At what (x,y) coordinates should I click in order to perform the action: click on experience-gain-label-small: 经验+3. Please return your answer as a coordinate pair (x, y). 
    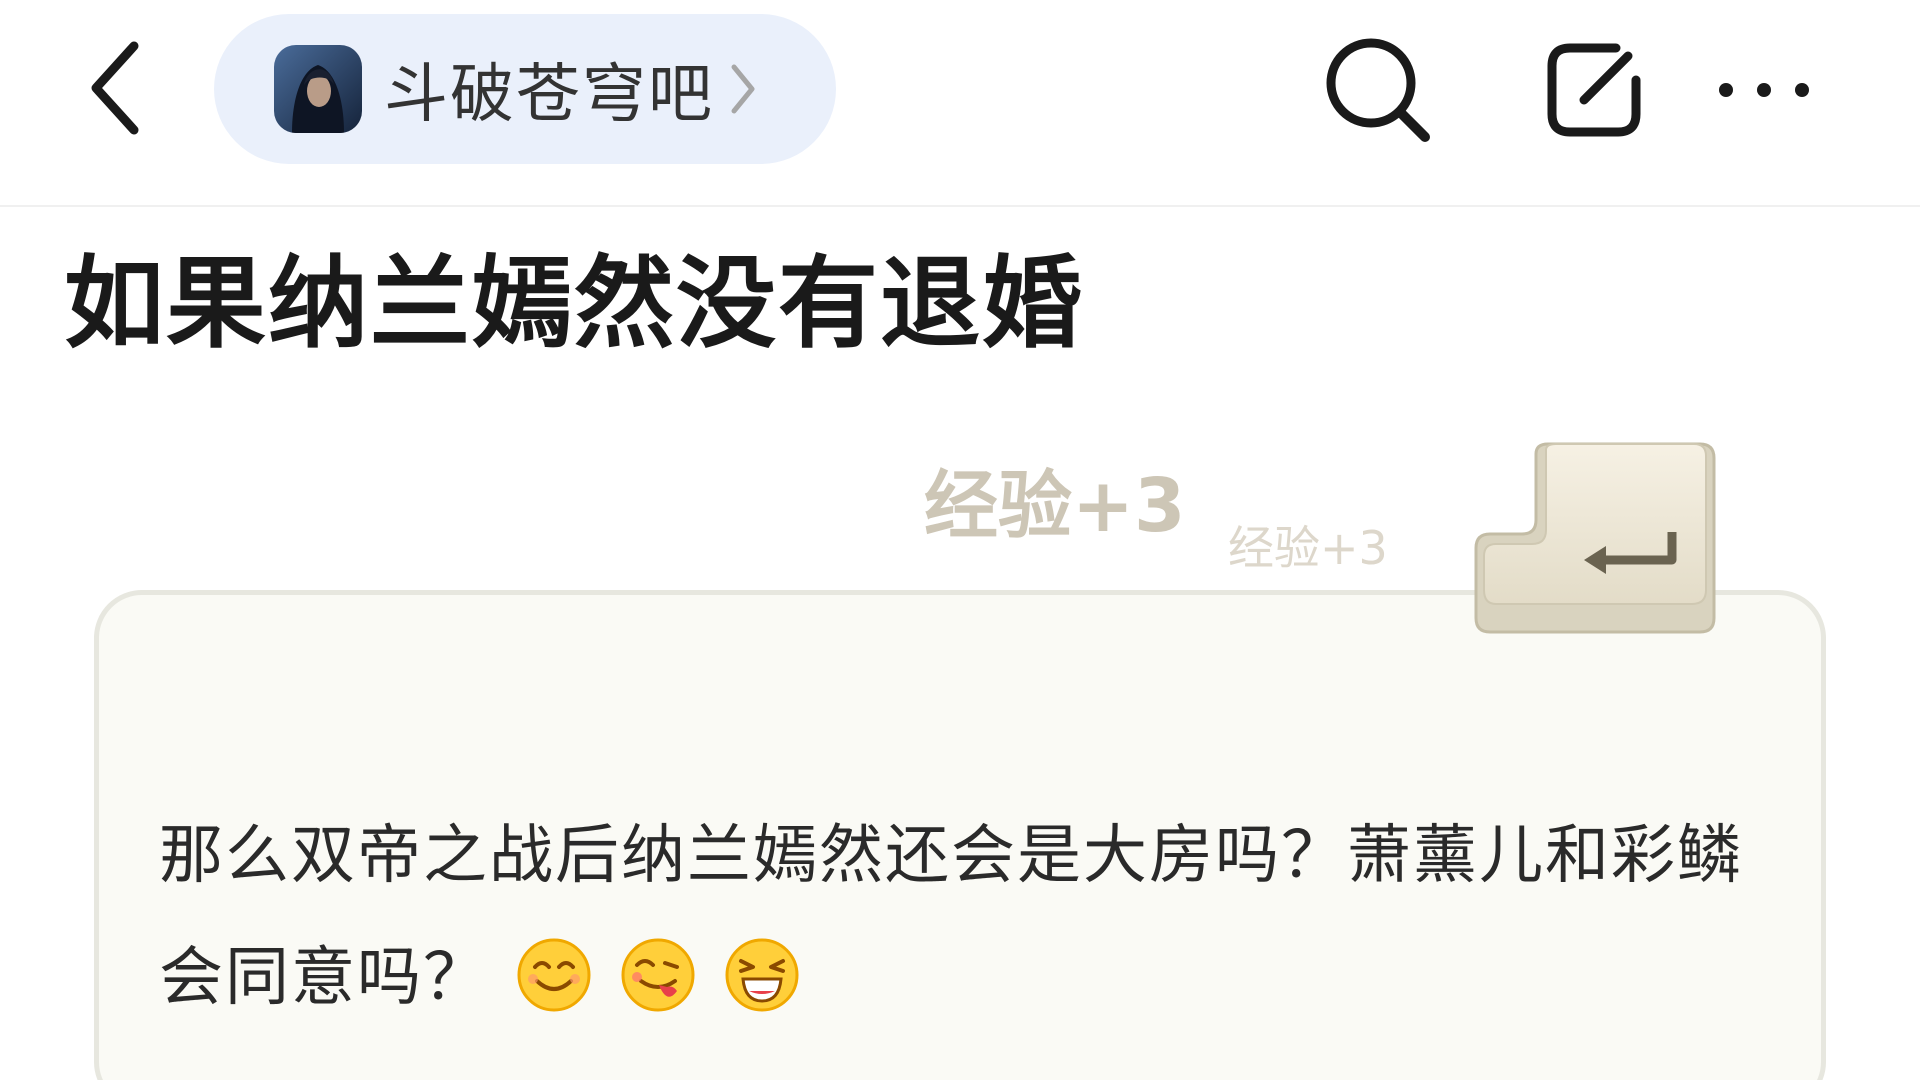
    Looking at the image, I should click on (1308, 548).